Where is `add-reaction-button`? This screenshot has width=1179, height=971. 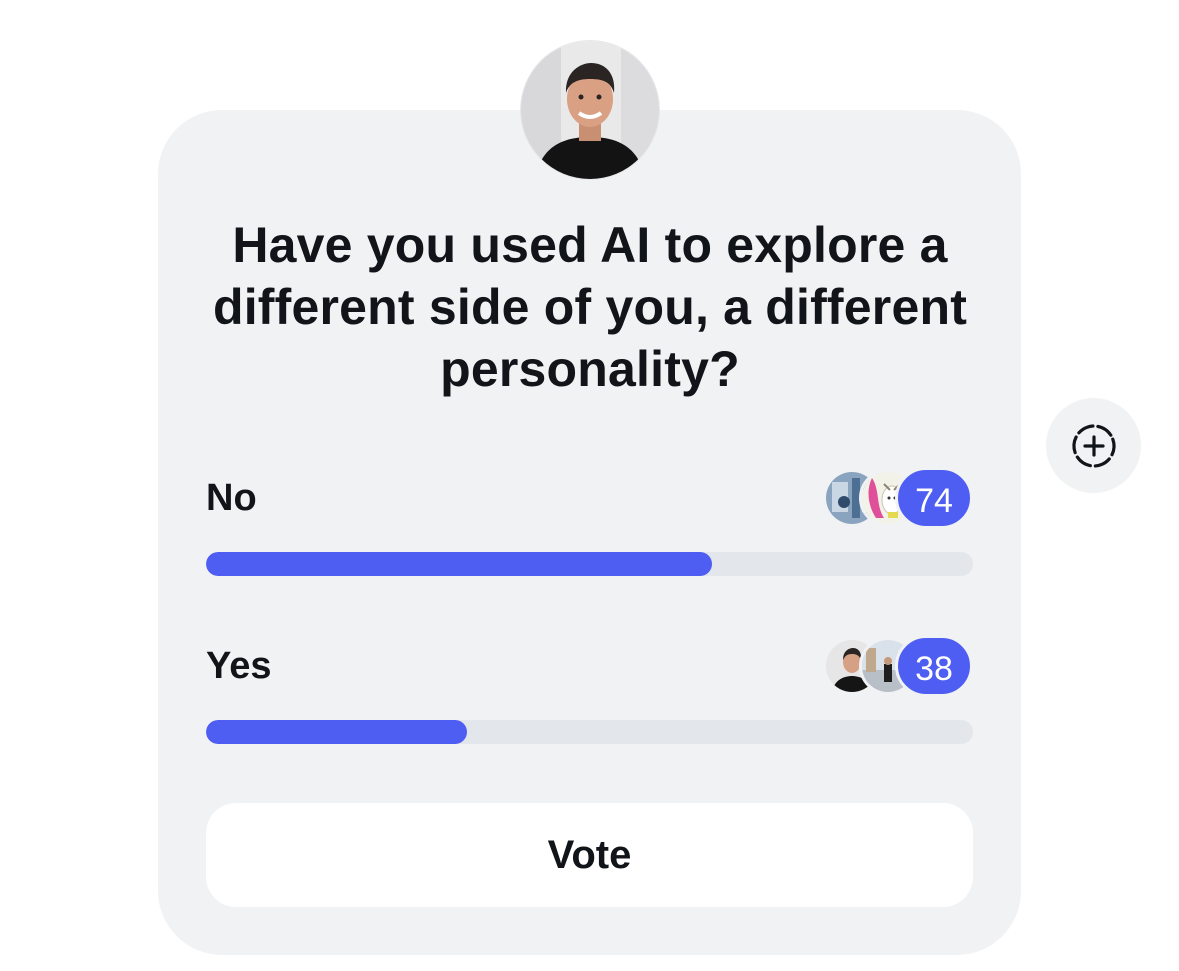 add-reaction-button is located at coordinates (1093, 445).